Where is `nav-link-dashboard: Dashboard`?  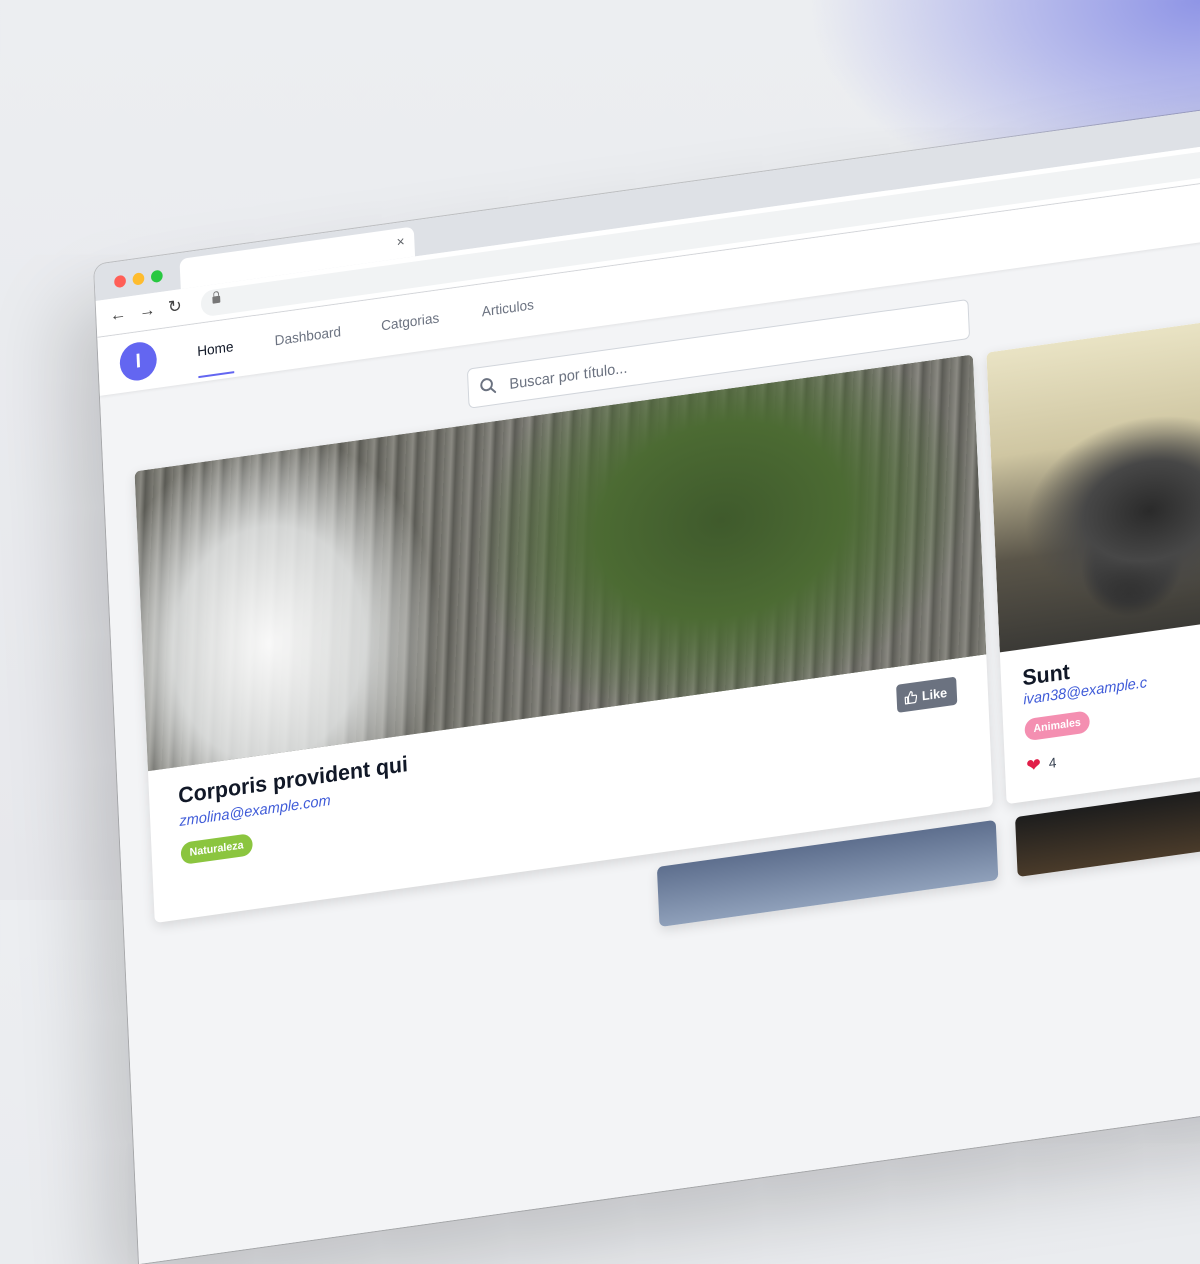
nav-link-dashboard: Dashboard is located at coordinates (307, 335).